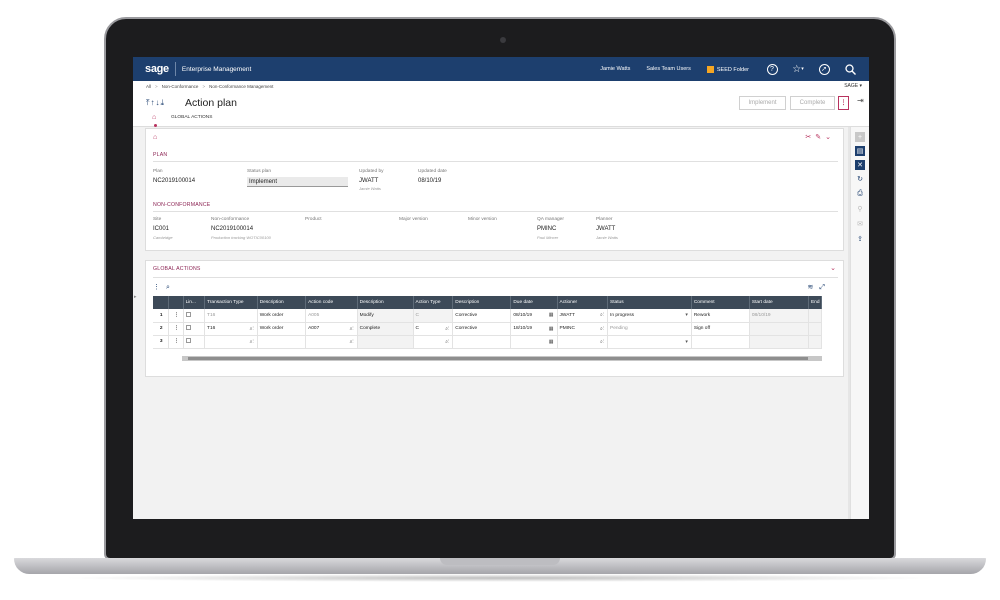  What do you see at coordinates (810, 137) in the screenshot?
I see `tools-icon: ✂` at bounding box center [810, 137].